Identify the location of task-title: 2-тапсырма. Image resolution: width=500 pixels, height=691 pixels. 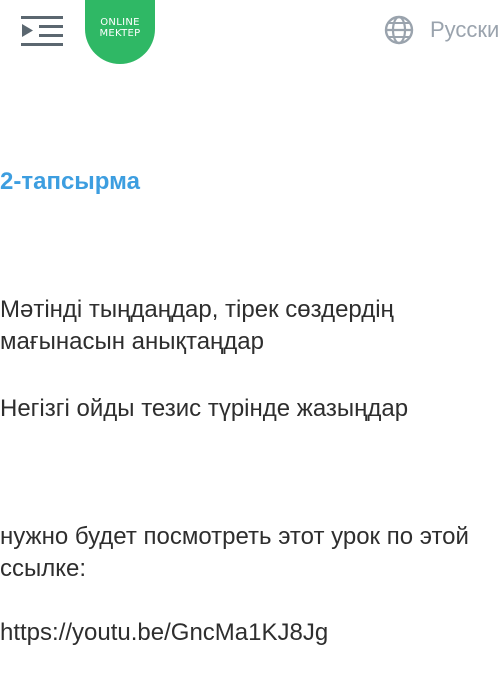
(70, 181).